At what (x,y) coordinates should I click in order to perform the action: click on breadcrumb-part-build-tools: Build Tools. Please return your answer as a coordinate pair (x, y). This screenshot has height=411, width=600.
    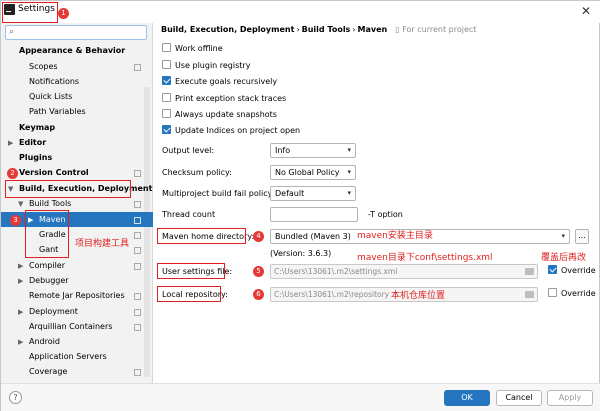
    Looking at the image, I should click on (326, 29).